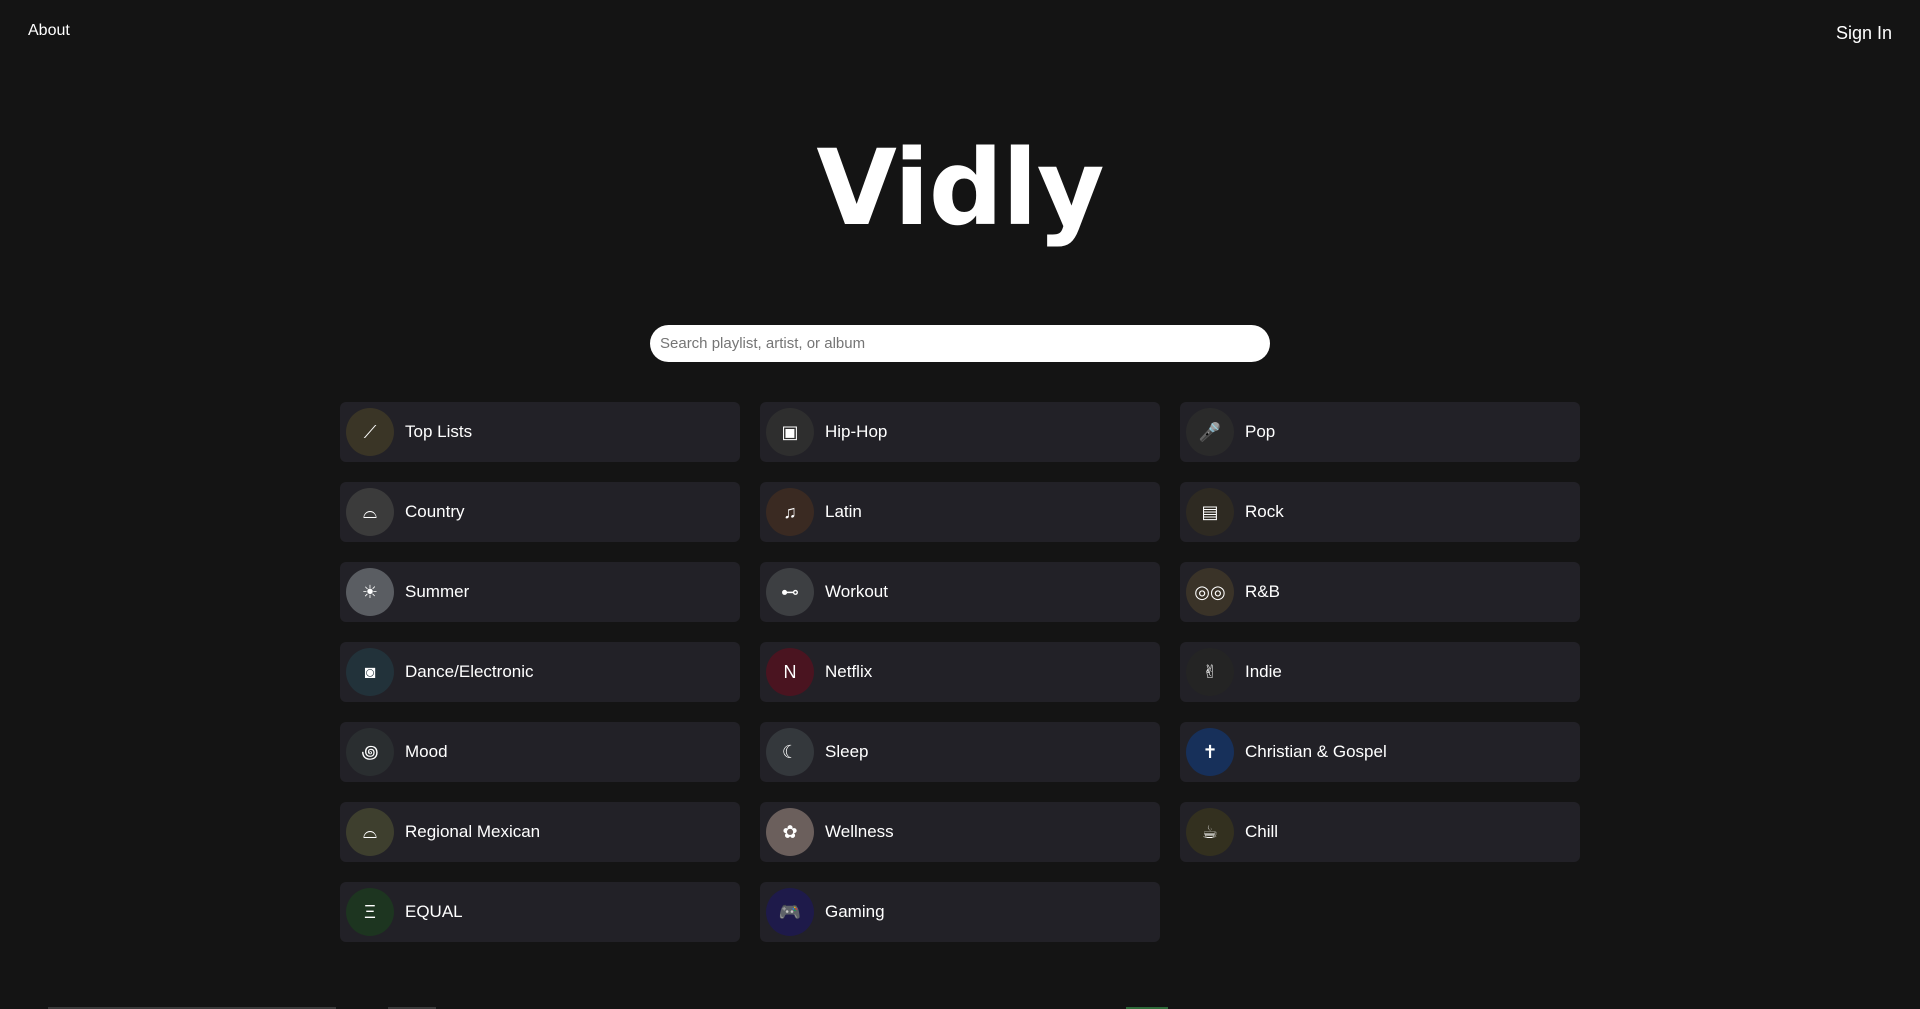 The width and height of the screenshot is (1920, 1009). I want to click on category-label: Top Lists, so click(439, 431).